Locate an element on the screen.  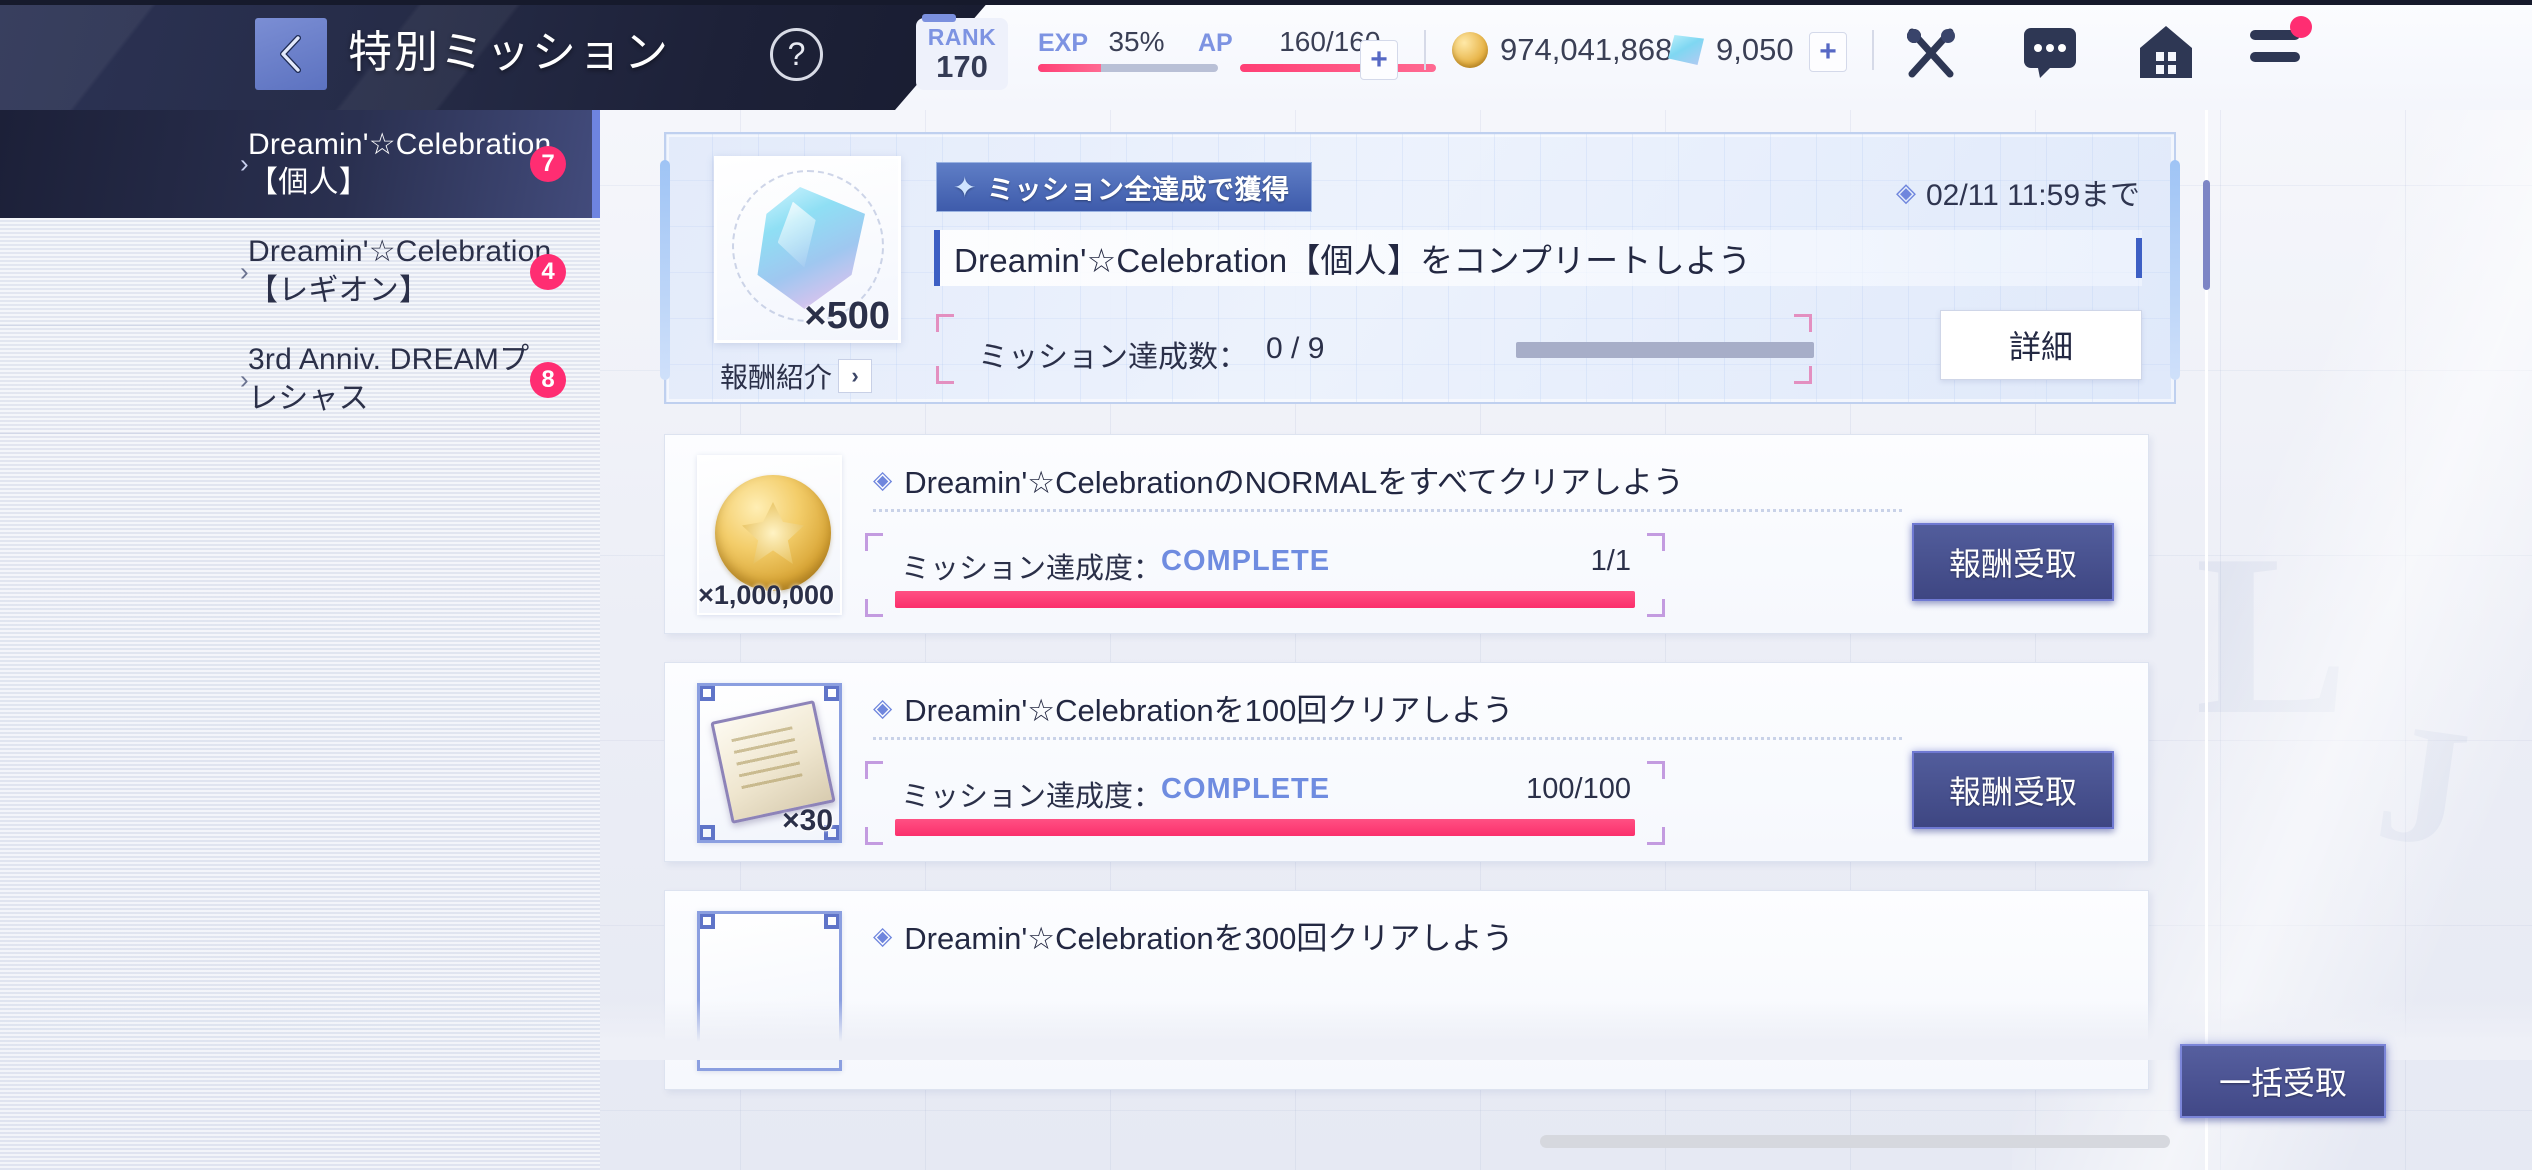
reward-intro-button: 報酬紹介 › is located at coordinates (796, 376).